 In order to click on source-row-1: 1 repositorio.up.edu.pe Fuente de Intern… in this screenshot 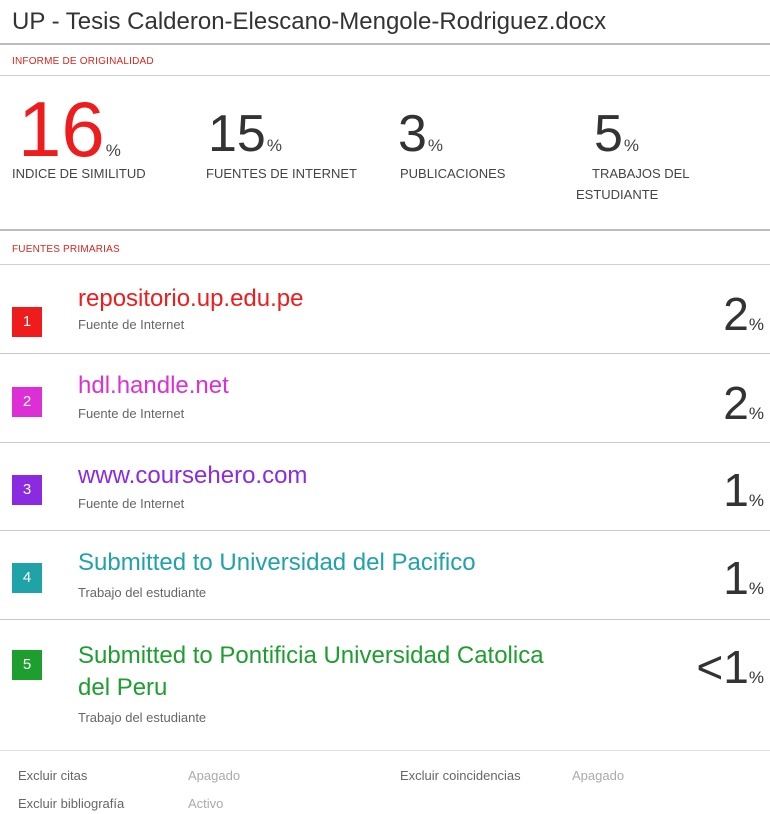, I will do `click(385, 309)`.